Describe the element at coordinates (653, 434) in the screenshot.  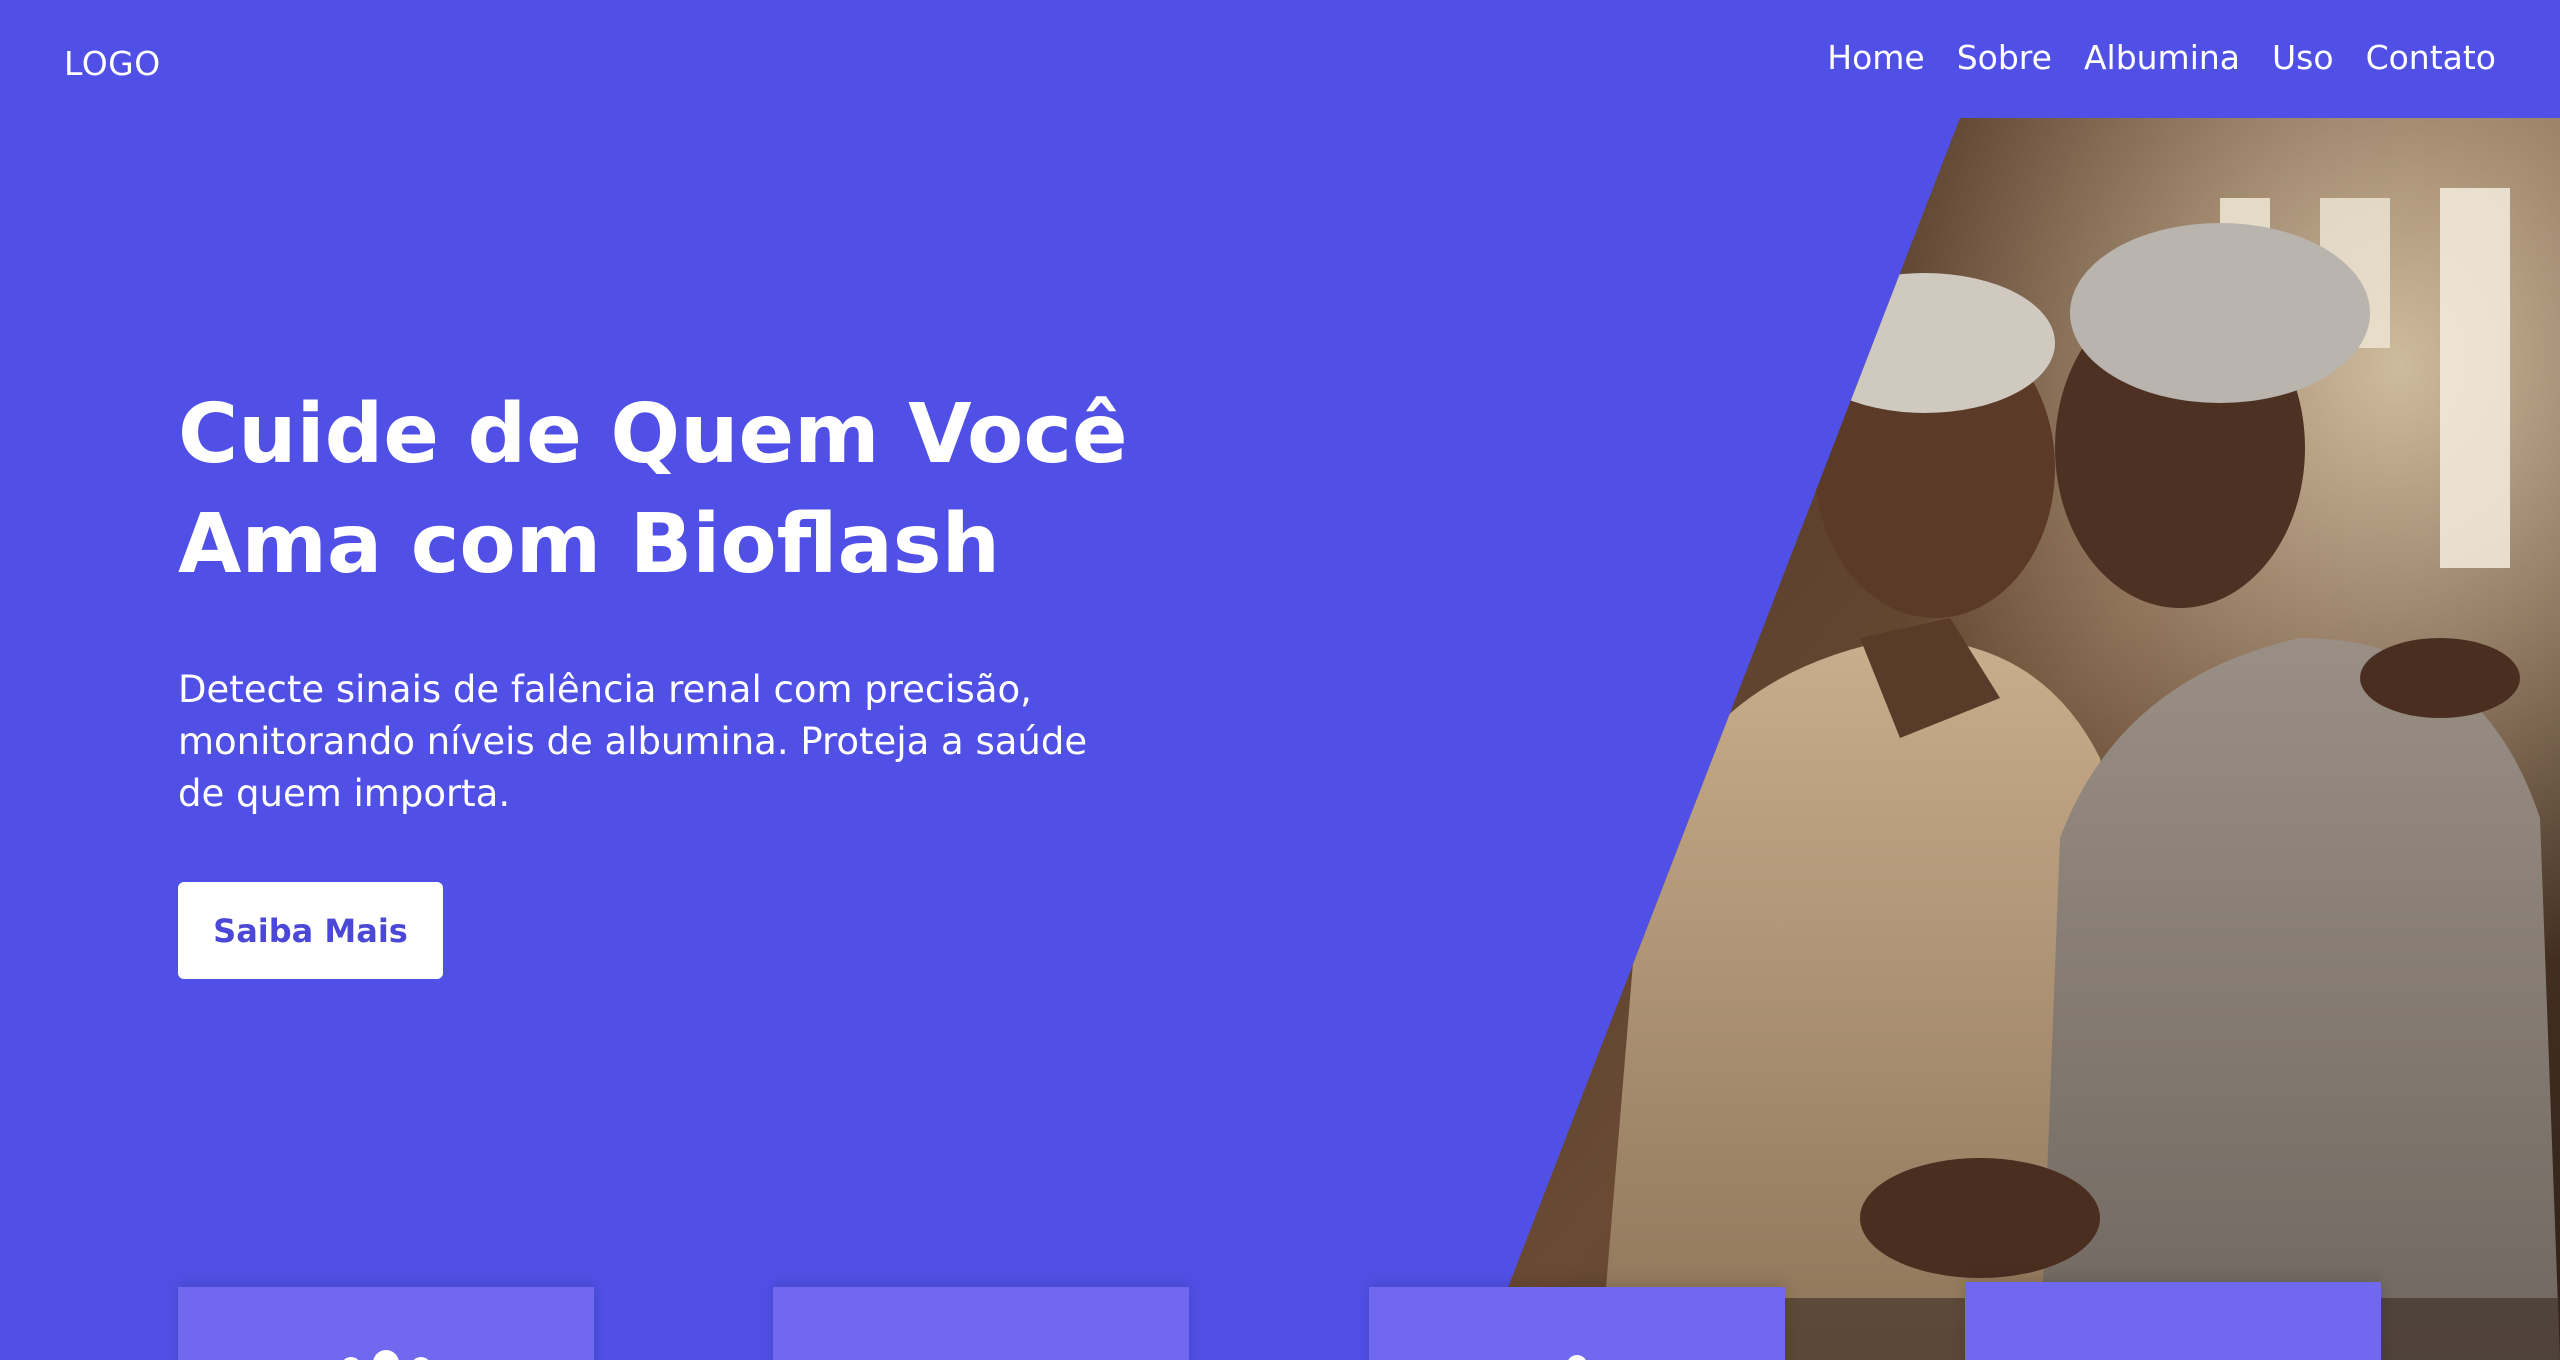
I see `hero-title-line-1: Cuide de Quem Você` at that location.